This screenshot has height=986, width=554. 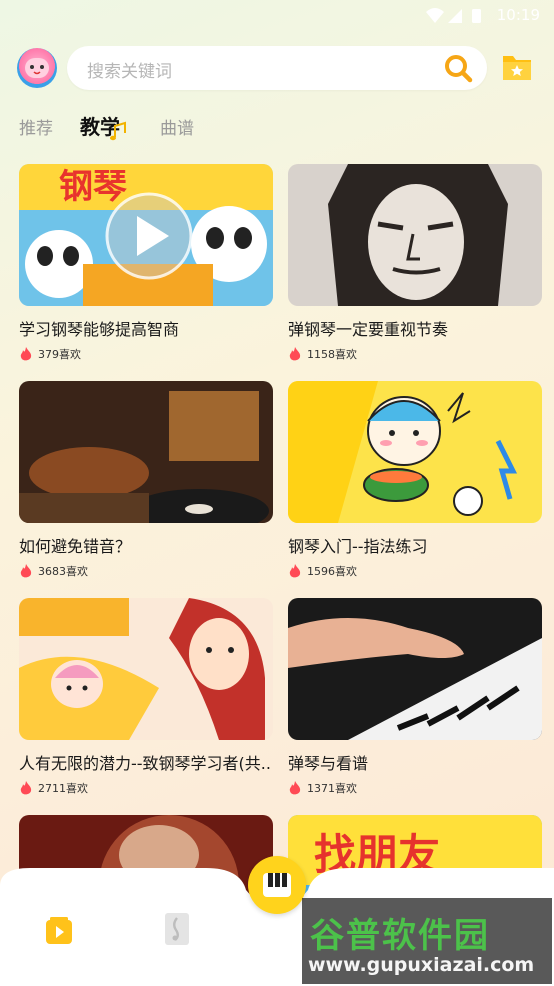 I want to click on avatar-face, so click(x=37, y=68).